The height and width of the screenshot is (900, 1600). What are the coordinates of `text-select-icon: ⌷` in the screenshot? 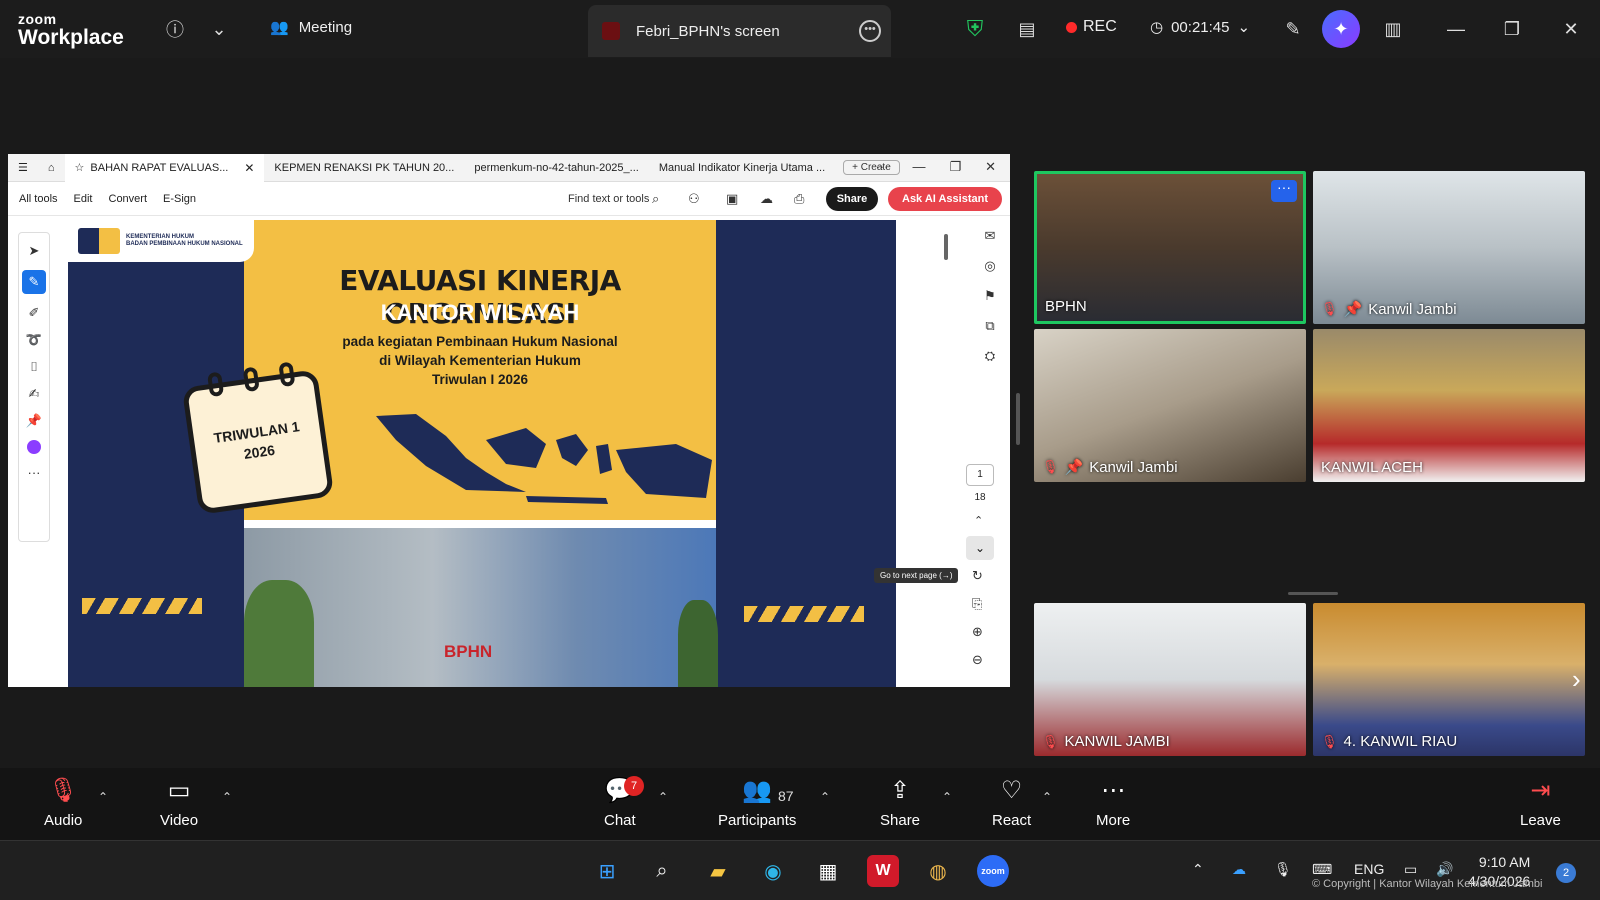 It's located at (34, 367).